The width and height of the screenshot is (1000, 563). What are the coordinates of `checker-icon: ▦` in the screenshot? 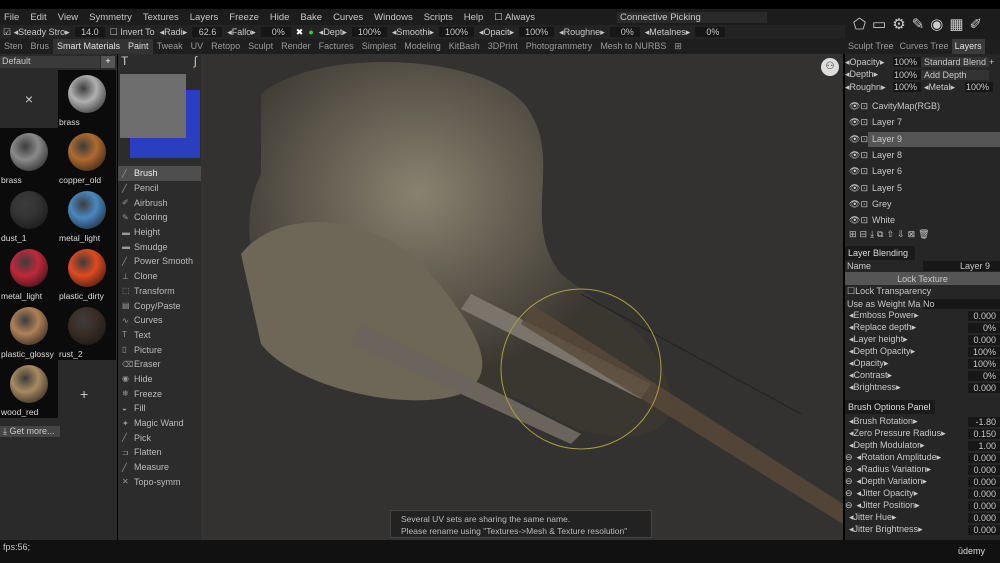 It's located at (956, 24).